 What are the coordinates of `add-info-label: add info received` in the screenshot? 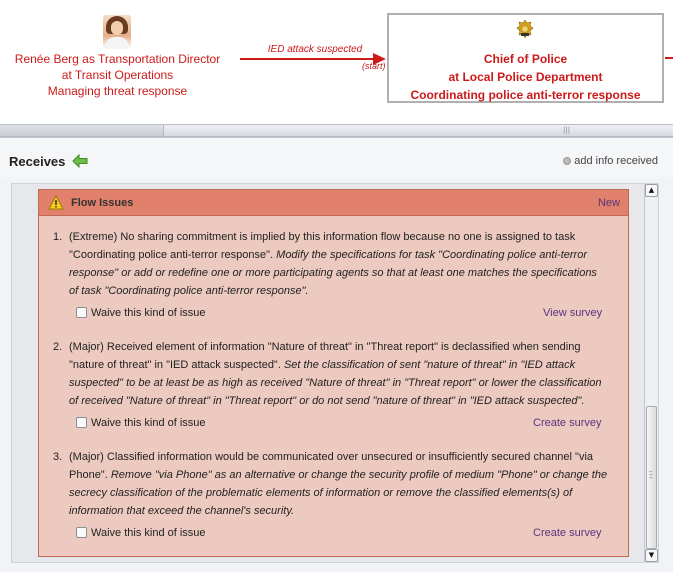 It's located at (616, 161).